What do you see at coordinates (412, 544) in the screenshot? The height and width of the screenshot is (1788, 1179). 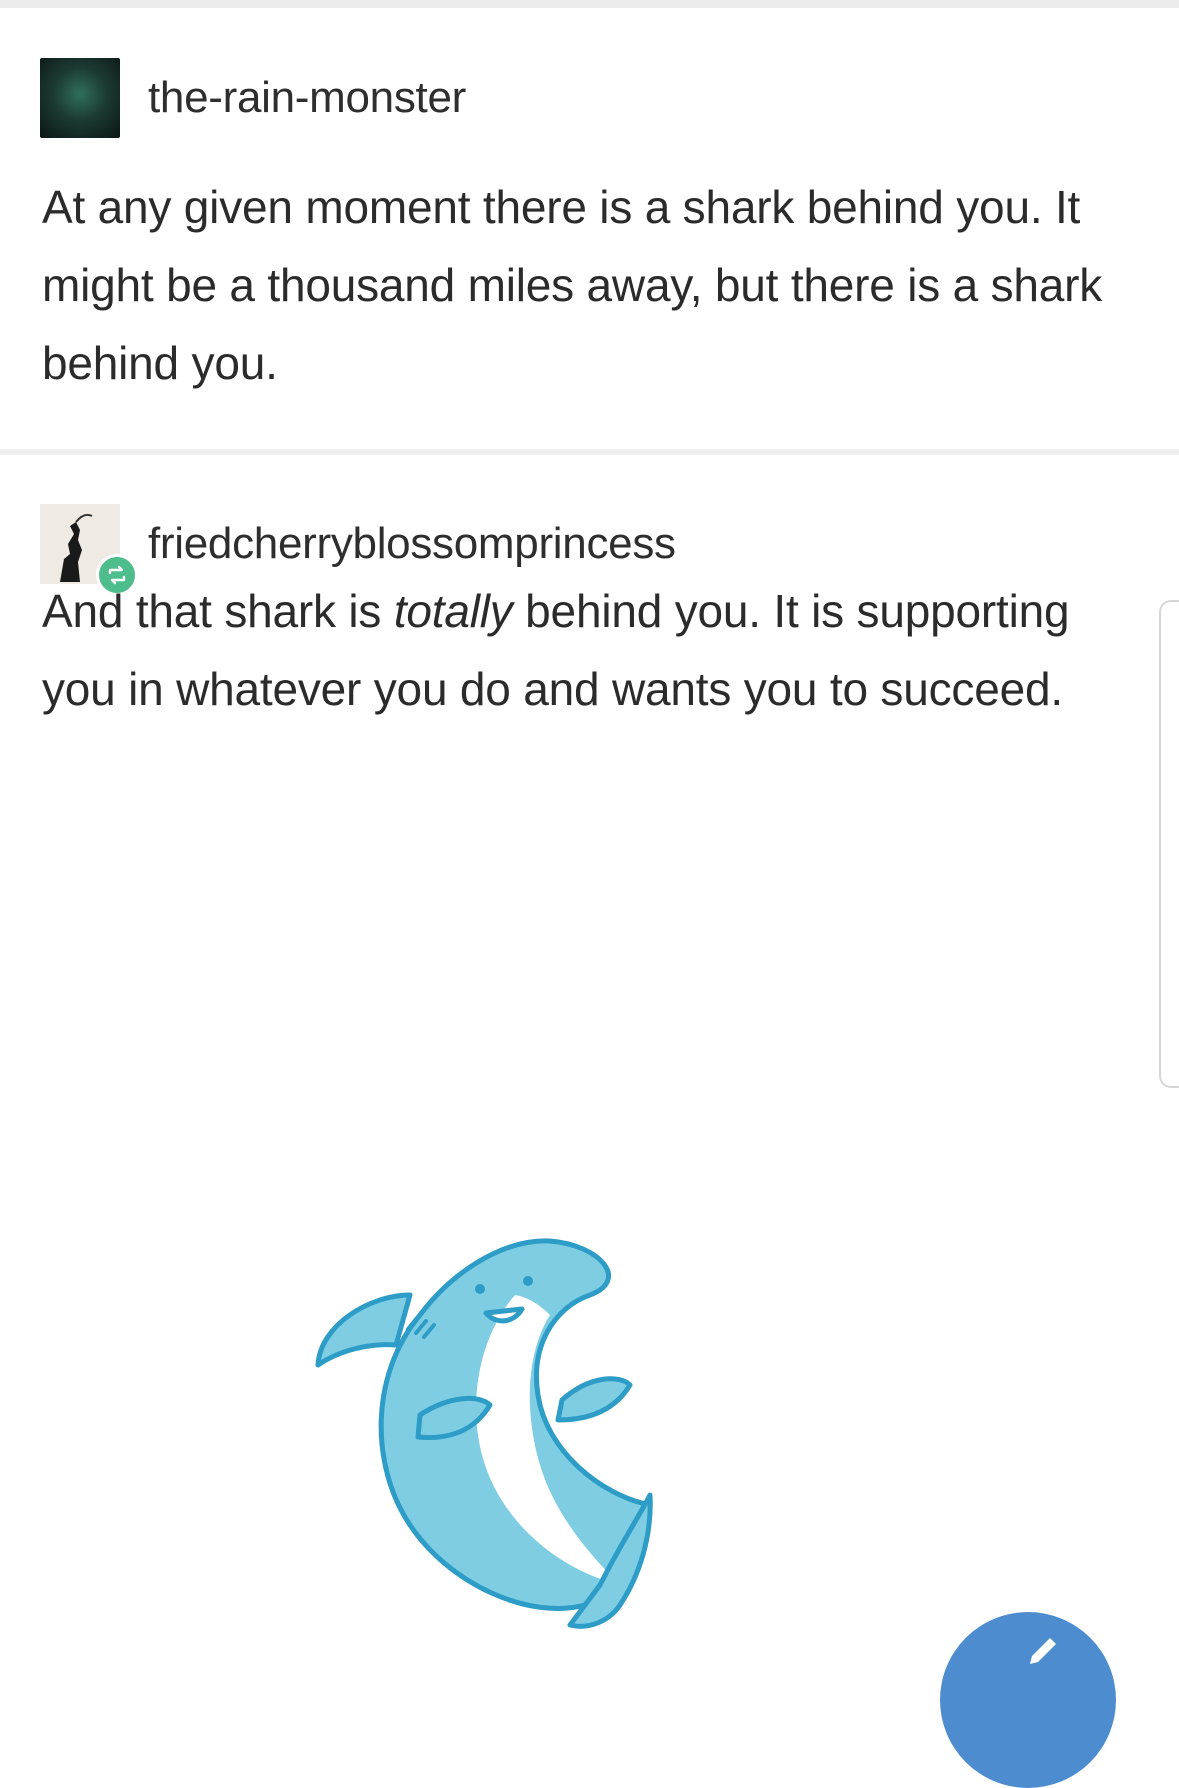 I see `username: friedcherryblossomprincess` at bounding box center [412, 544].